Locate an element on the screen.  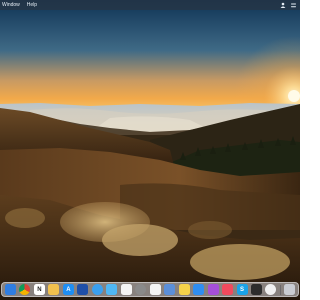
dock: NAS is located at coordinates (150, 289).